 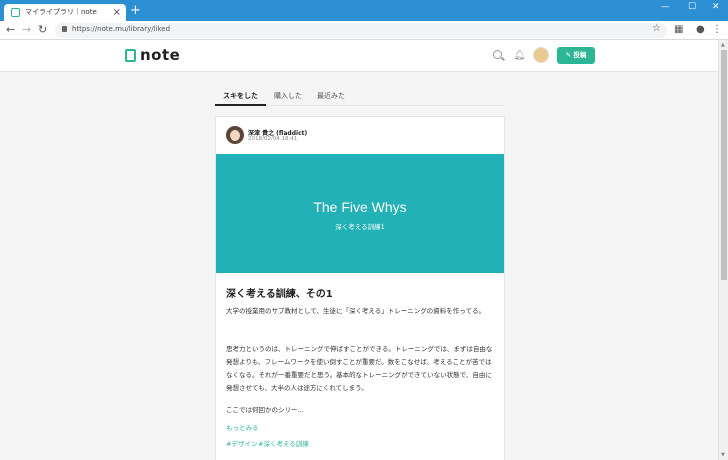 What do you see at coordinates (240, 96) in the screenshot?
I see `tab-liked: スキをした` at bounding box center [240, 96].